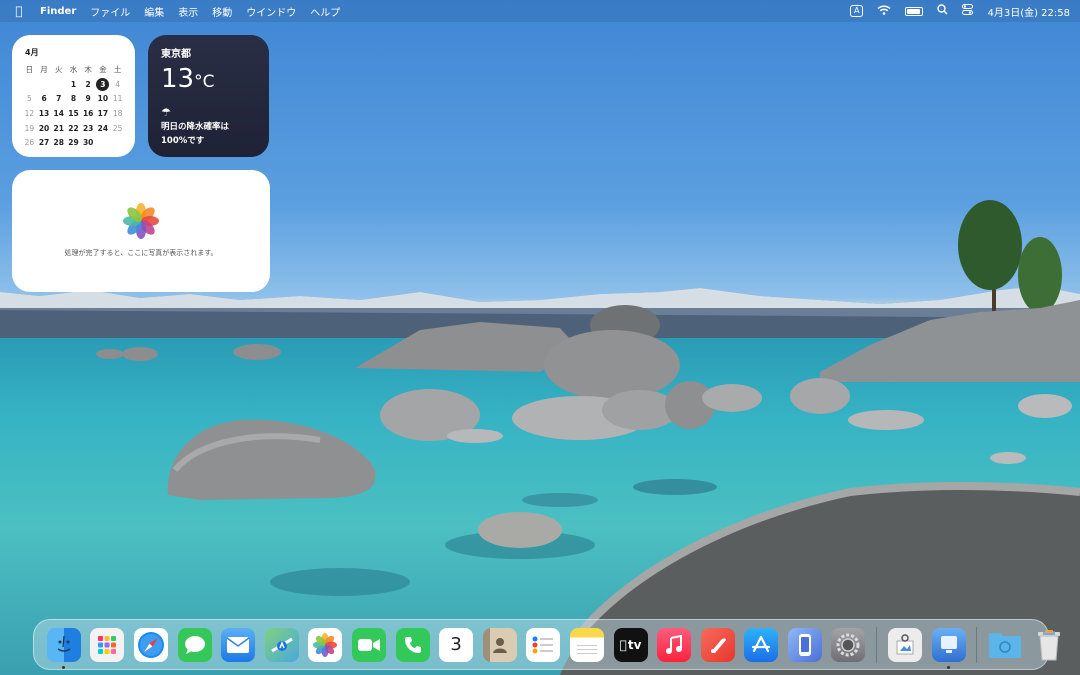 The width and height of the screenshot is (1080, 675). What do you see at coordinates (325, 11) in the screenshot?
I see `menu-help: ヘルプ` at bounding box center [325, 11].